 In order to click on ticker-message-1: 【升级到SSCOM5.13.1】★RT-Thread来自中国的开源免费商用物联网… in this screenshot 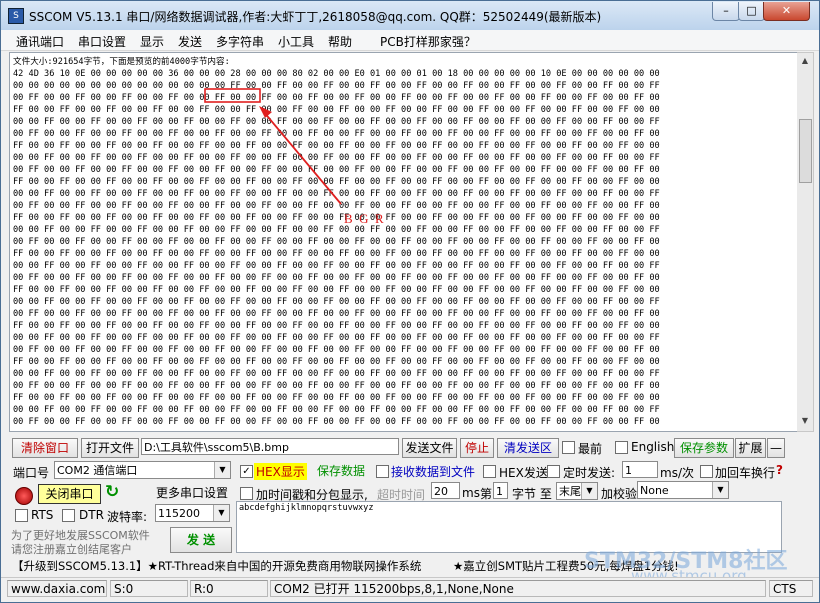, I will do `click(216, 566)`.